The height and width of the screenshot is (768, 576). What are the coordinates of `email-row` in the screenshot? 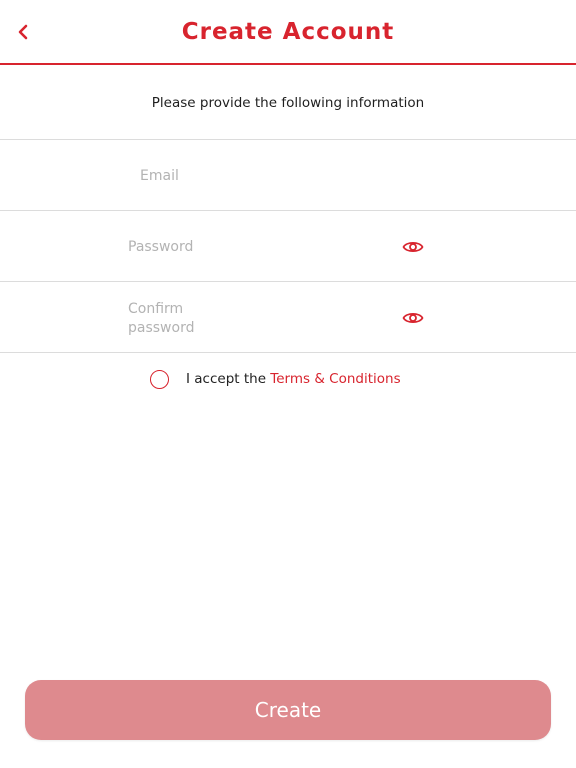 It's located at (288, 175).